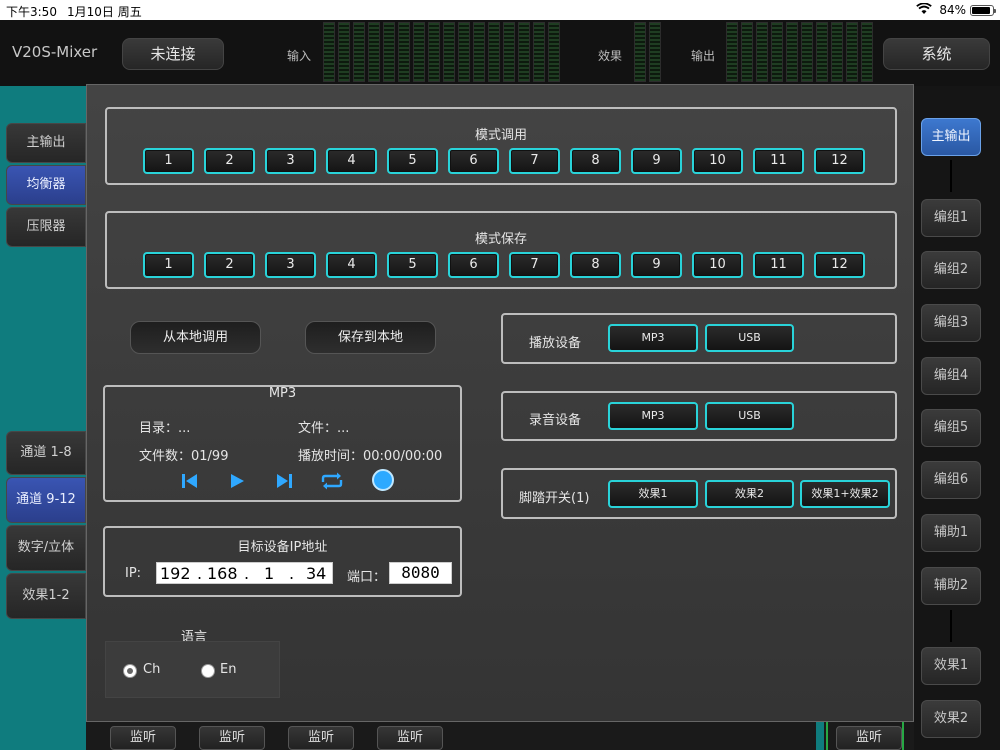 Image resolution: width=1000 pixels, height=750 pixels. Describe the element at coordinates (192, 669) in the screenshot. I see `language-group: Ch En` at that location.